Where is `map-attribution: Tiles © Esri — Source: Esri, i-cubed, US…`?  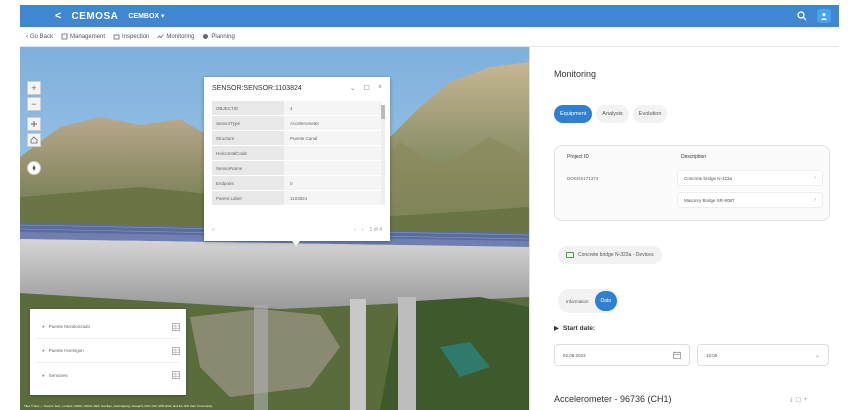 map-attribution: Tiles © Esri — Source: Esri, i-cubed, US… is located at coordinates (118, 406).